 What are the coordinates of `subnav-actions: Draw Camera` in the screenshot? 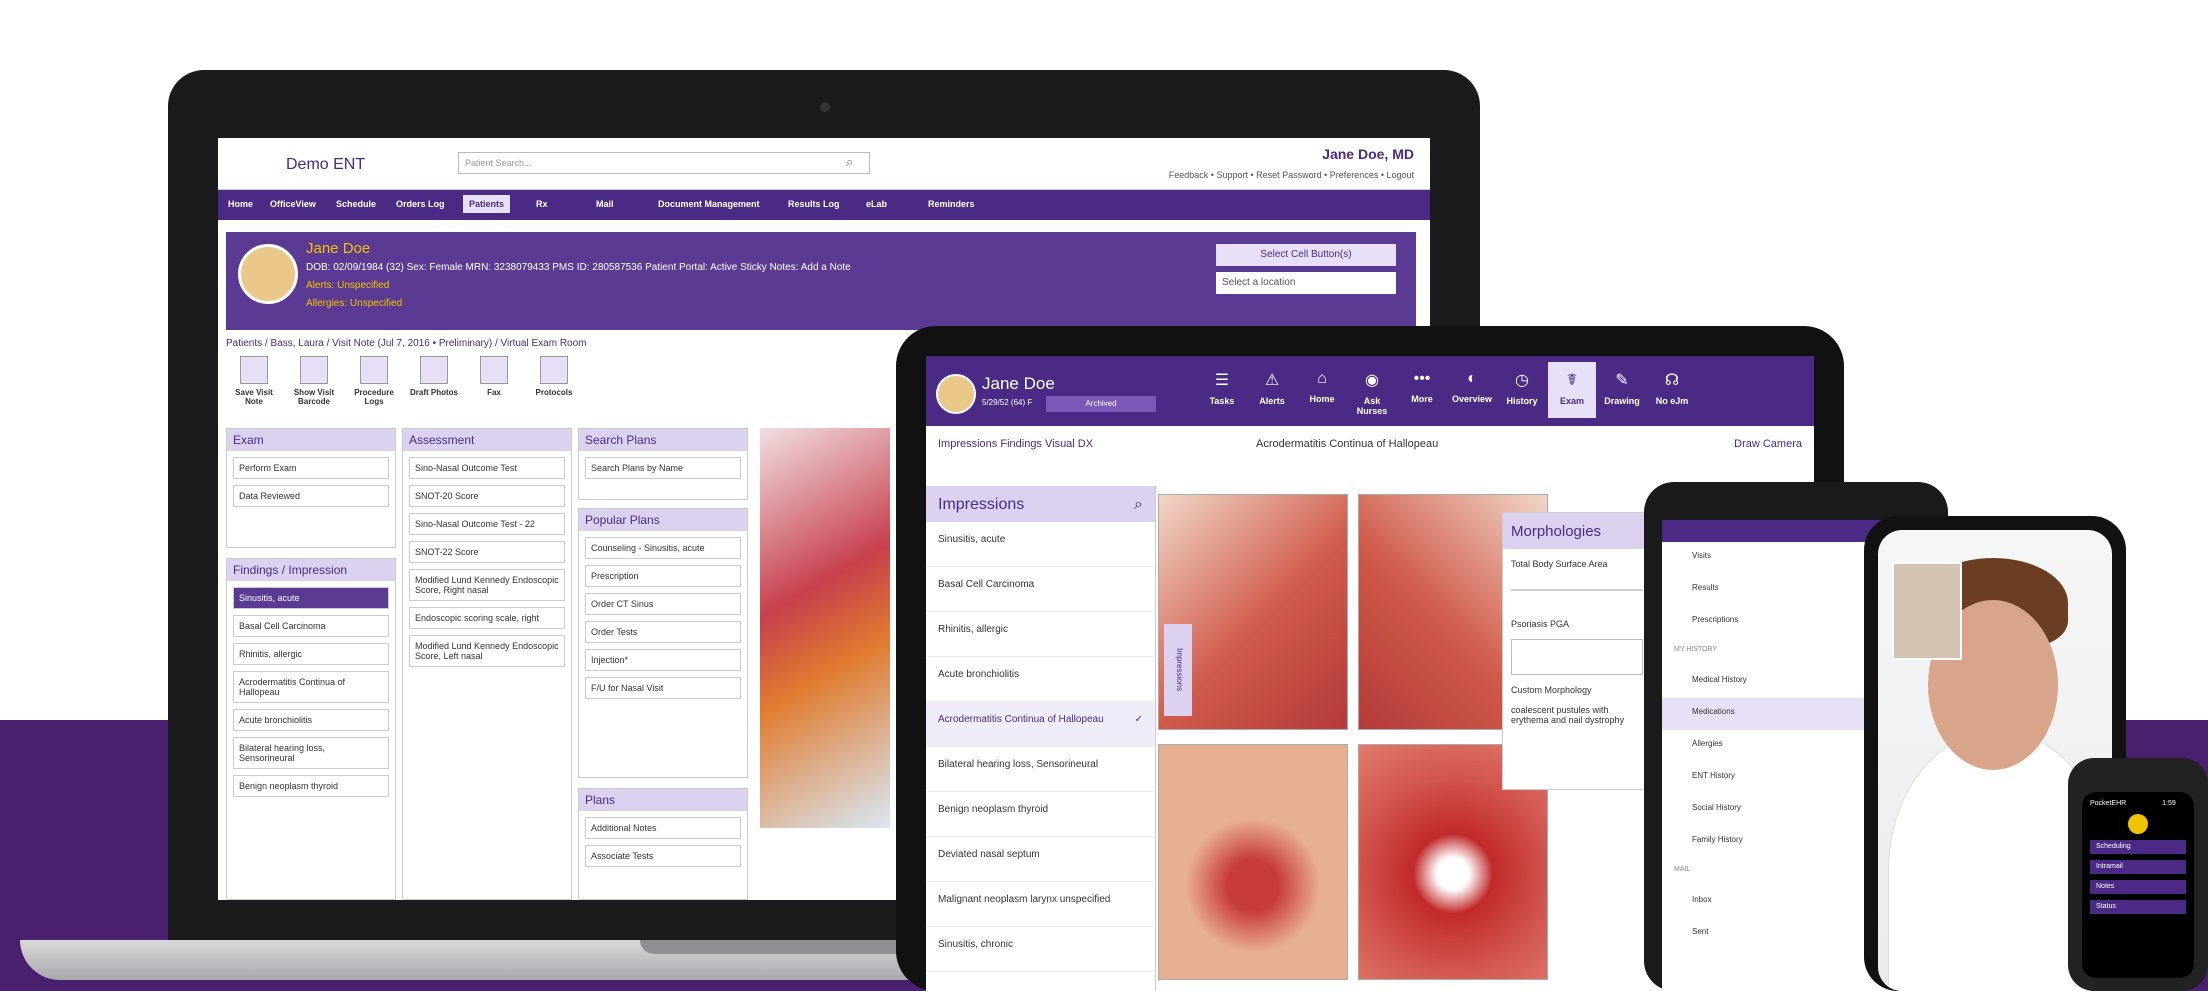 It's located at (1768, 444).